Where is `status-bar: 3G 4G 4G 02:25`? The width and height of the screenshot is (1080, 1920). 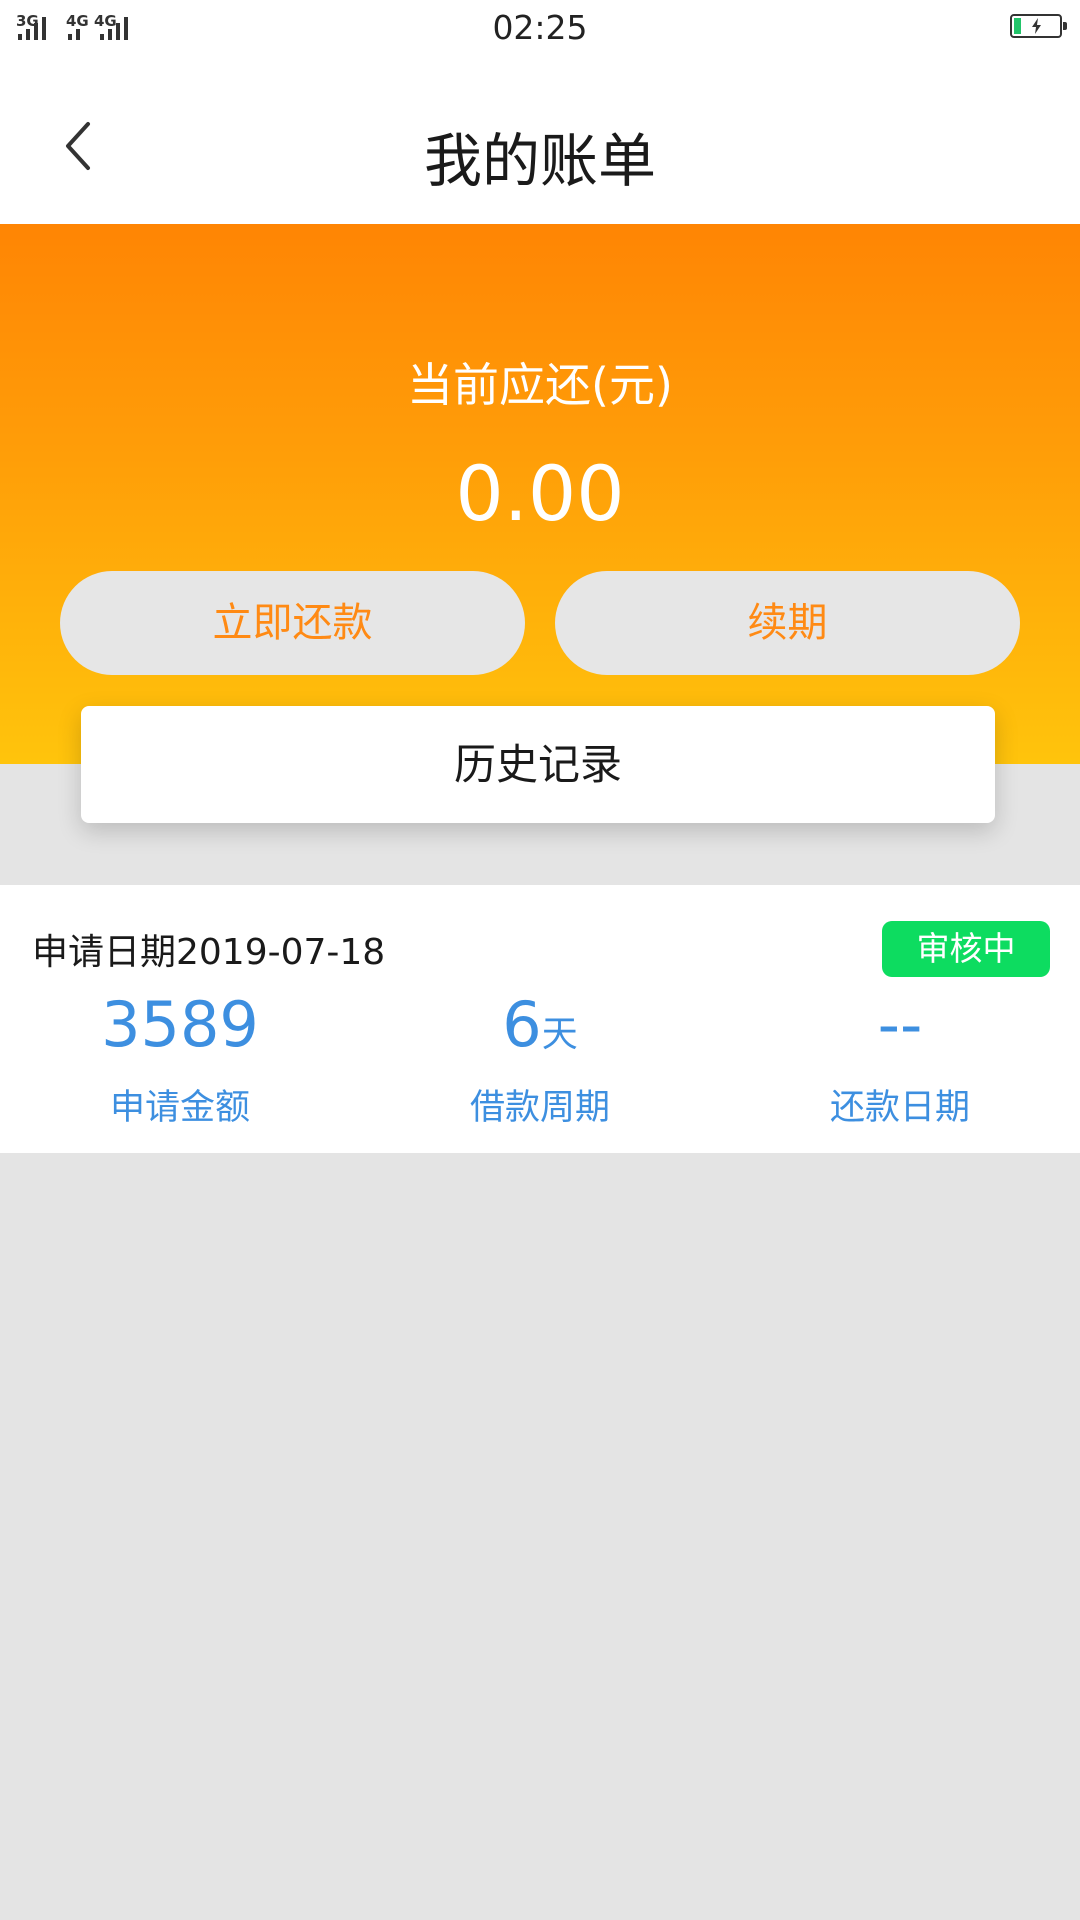
status-bar: 3G 4G 4G 02:25 is located at coordinates (540, 28).